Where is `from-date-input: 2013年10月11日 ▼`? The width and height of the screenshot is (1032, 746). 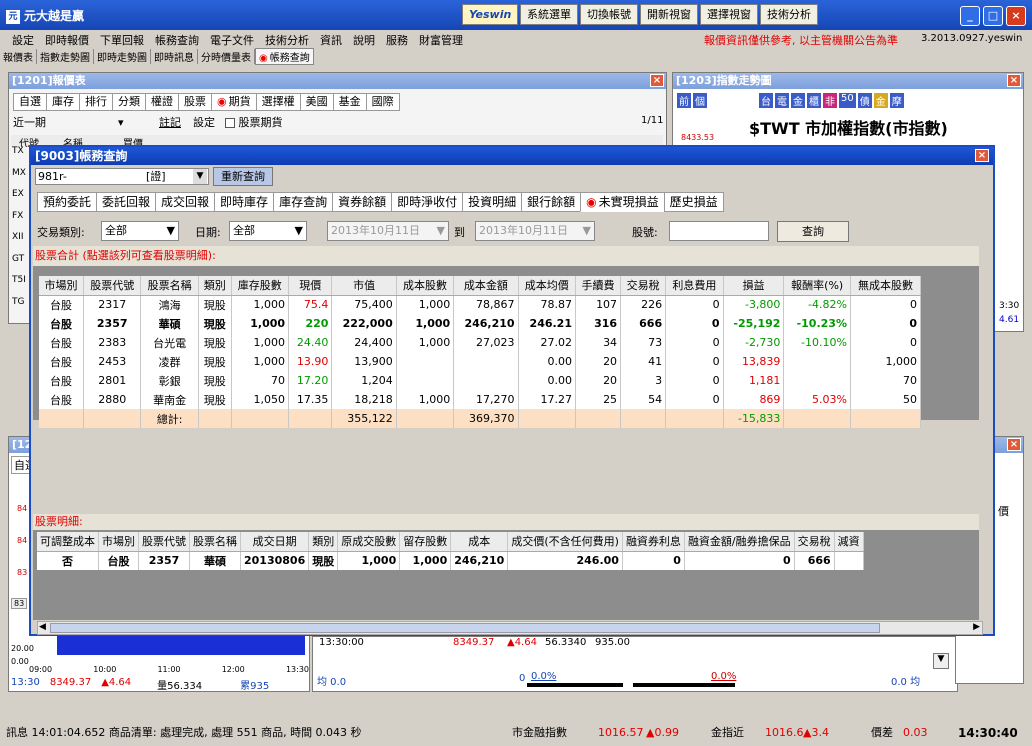 from-date-input: 2013年10月11日 ▼ is located at coordinates (388, 231).